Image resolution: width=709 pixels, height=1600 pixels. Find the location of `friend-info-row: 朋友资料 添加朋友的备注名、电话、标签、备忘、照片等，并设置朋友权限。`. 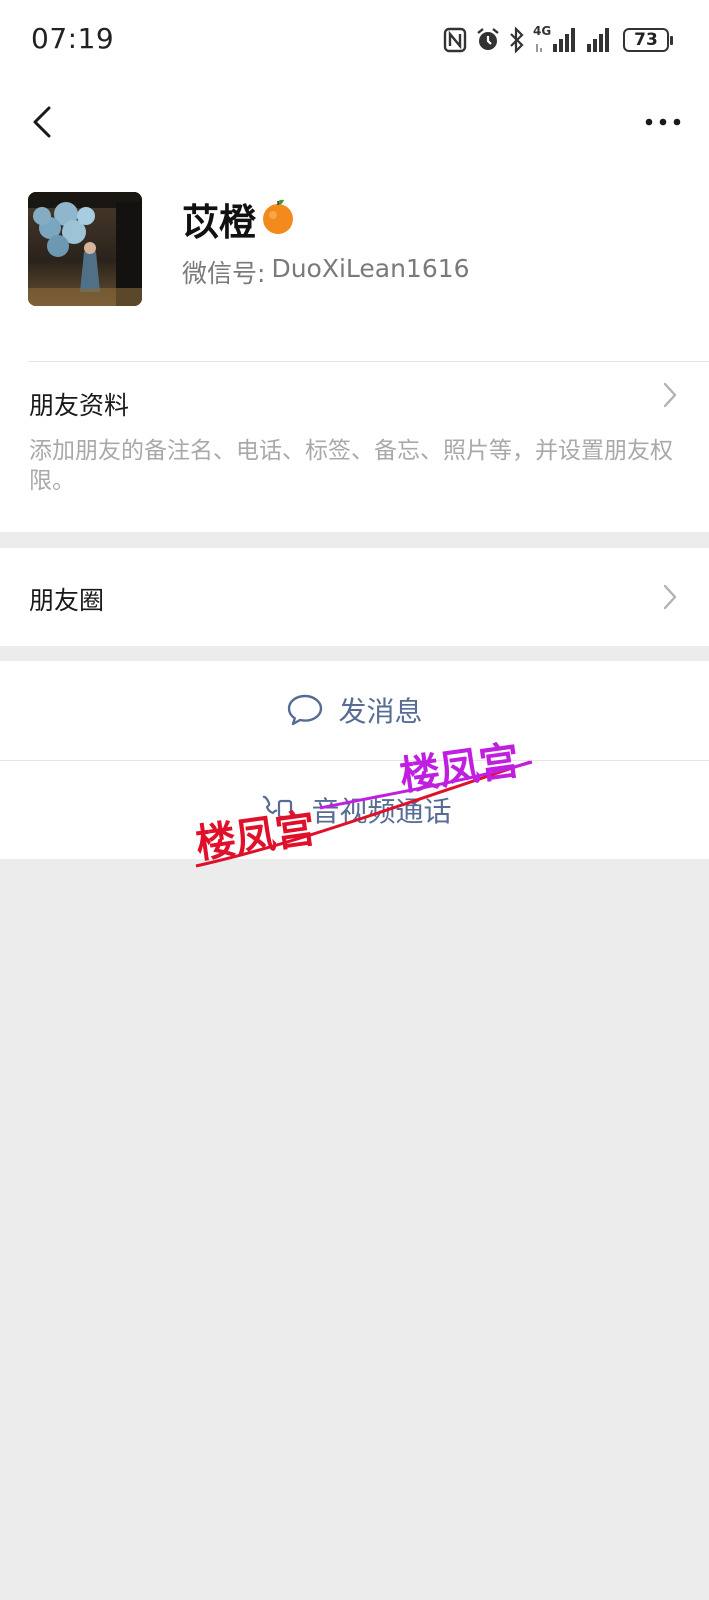

friend-info-row: 朋友资料 添加朋友的备注名、电话、标签、备忘、照片等，并设置朋友权限。 is located at coordinates (354, 447).